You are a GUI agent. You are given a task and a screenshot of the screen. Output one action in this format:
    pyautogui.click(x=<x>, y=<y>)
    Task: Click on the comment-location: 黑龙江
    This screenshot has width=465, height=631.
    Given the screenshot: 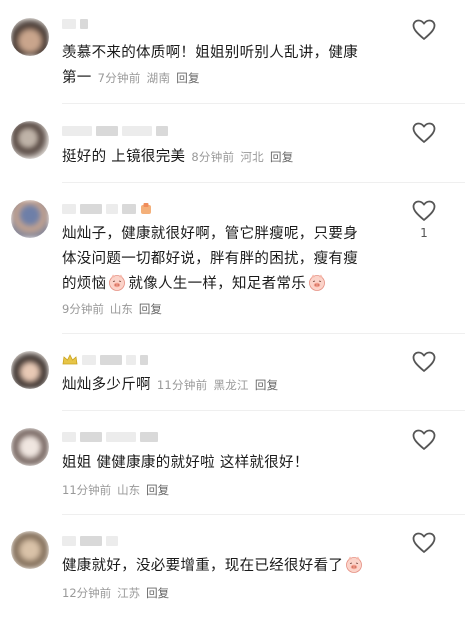 What is the action you would take?
    pyautogui.click(x=231, y=385)
    